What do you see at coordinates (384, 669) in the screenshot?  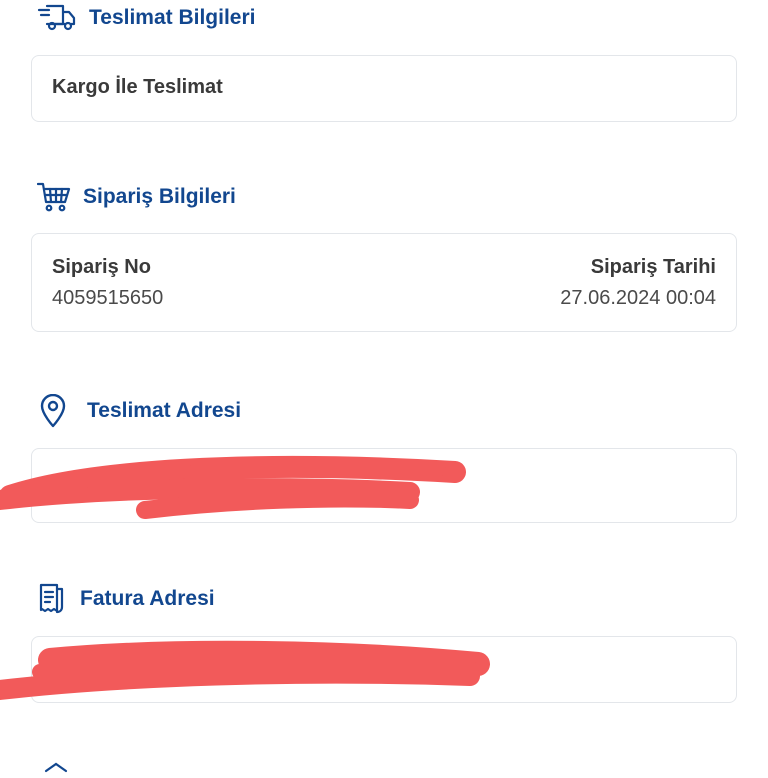 I see `billing-address-card` at bounding box center [384, 669].